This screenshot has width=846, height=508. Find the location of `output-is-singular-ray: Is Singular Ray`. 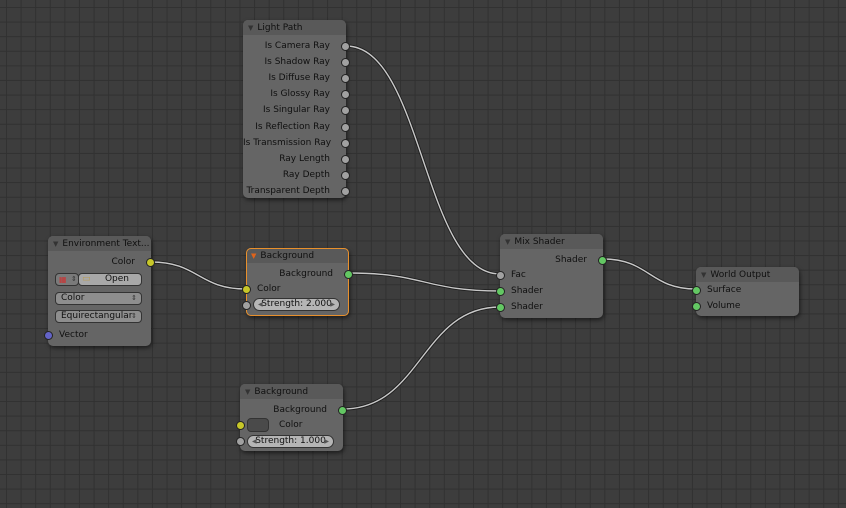

output-is-singular-ray: Is Singular Ray is located at coordinates (296, 110).